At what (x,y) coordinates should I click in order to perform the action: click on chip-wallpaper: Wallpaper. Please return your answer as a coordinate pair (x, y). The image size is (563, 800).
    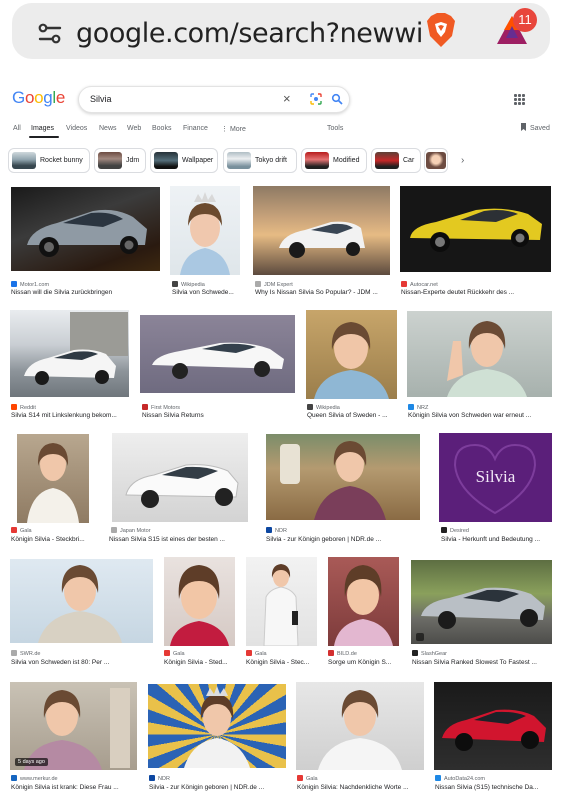
    Looking at the image, I should click on (184, 160).